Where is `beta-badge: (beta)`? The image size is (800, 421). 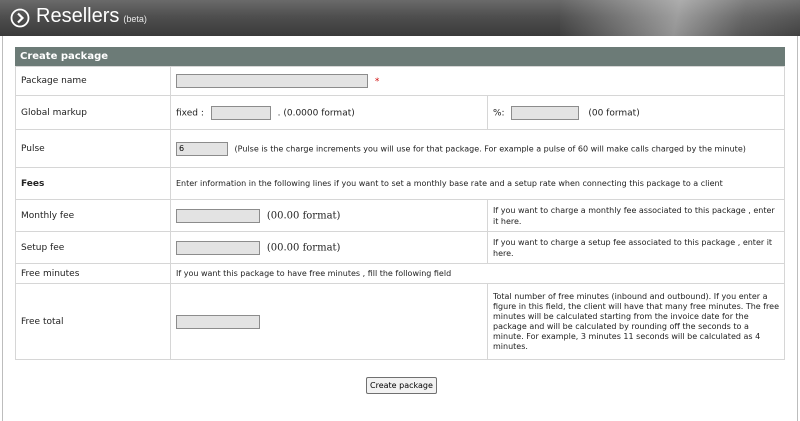
beta-badge: (beta) is located at coordinates (135, 19).